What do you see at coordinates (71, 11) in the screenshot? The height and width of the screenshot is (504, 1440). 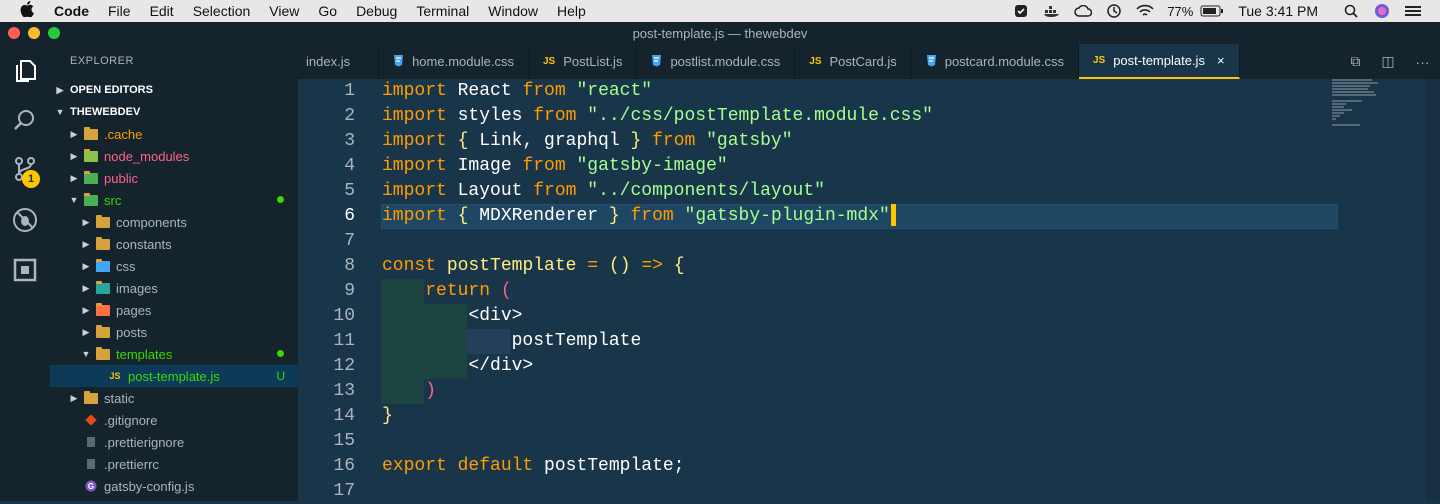 I see `menu-code: Code` at bounding box center [71, 11].